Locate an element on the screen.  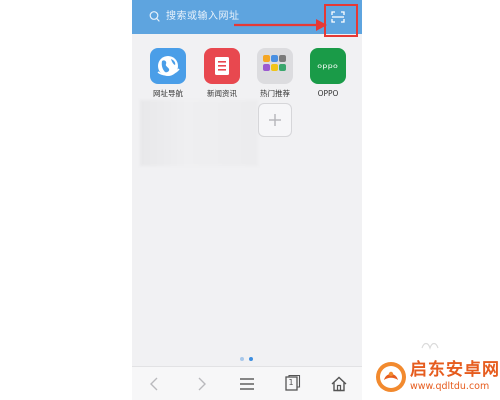
home-icon is located at coordinates (339, 384).